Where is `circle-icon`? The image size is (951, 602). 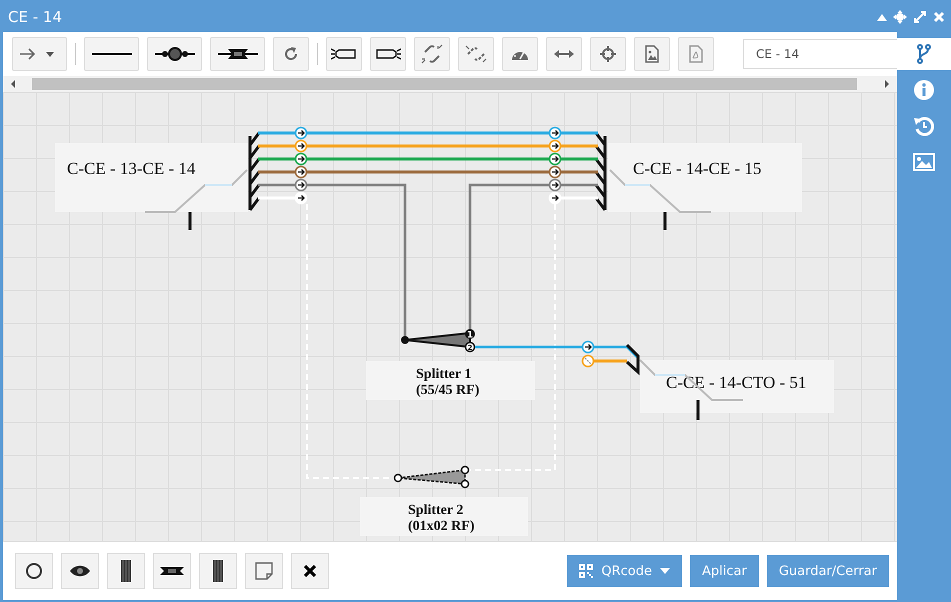 circle-icon is located at coordinates (34, 571).